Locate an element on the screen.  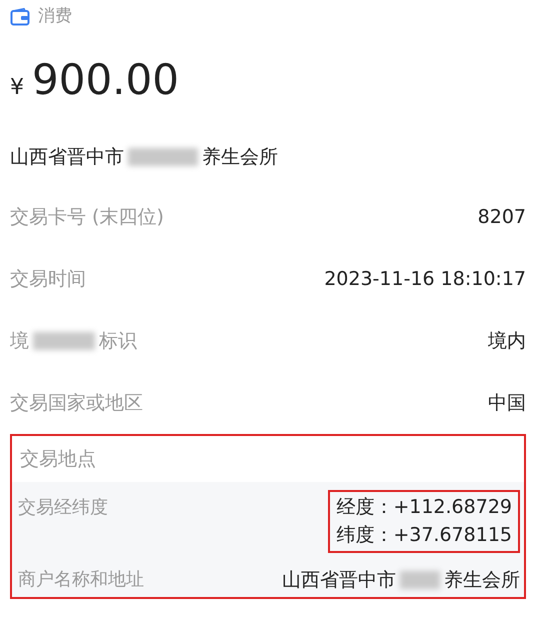
text: 境 is located at coordinates (19, 341).